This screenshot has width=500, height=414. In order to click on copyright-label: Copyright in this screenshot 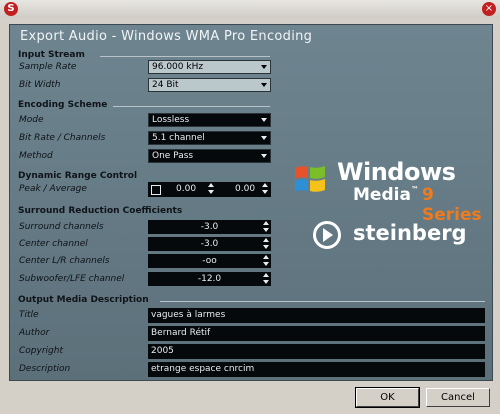, I will do `click(41, 351)`.